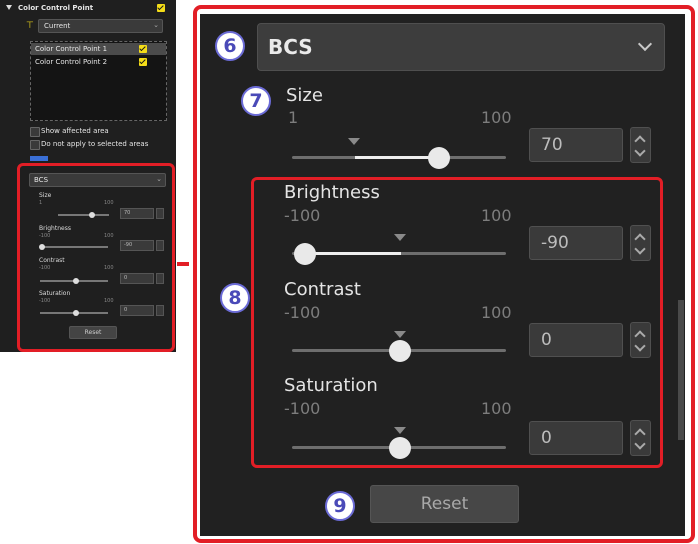 The width and height of the screenshot is (698, 544). Describe the element at coordinates (96, 257) in the screenshot. I see `highlight-frame-small` at that location.